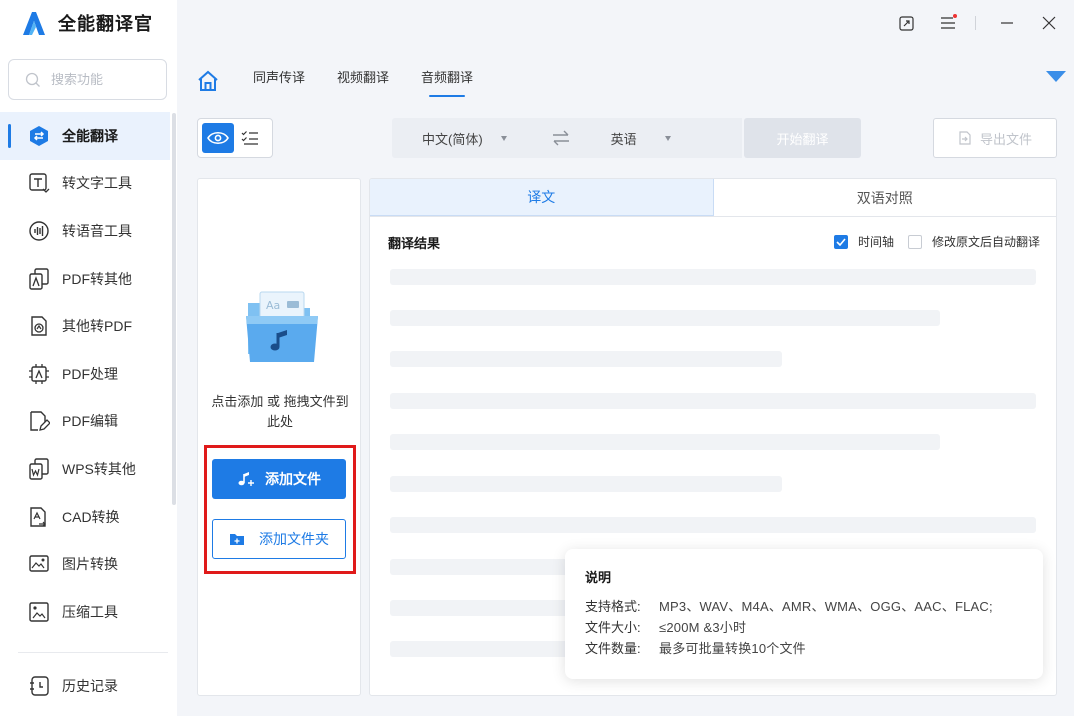  I want to click on sidebar-scrollbar, so click(174, 309).